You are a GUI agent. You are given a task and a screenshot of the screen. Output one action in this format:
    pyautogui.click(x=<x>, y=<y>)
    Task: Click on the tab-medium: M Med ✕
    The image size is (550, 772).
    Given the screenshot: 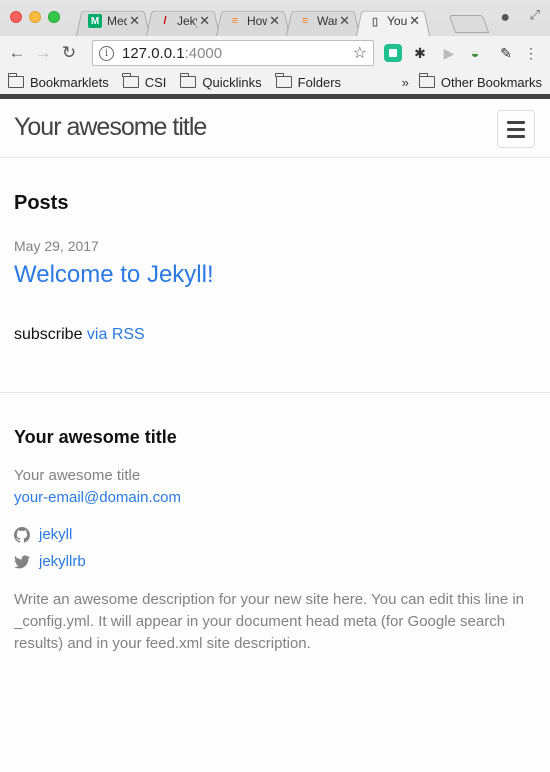 What is the action you would take?
    pyautogui.click(x=113, y=21)
    